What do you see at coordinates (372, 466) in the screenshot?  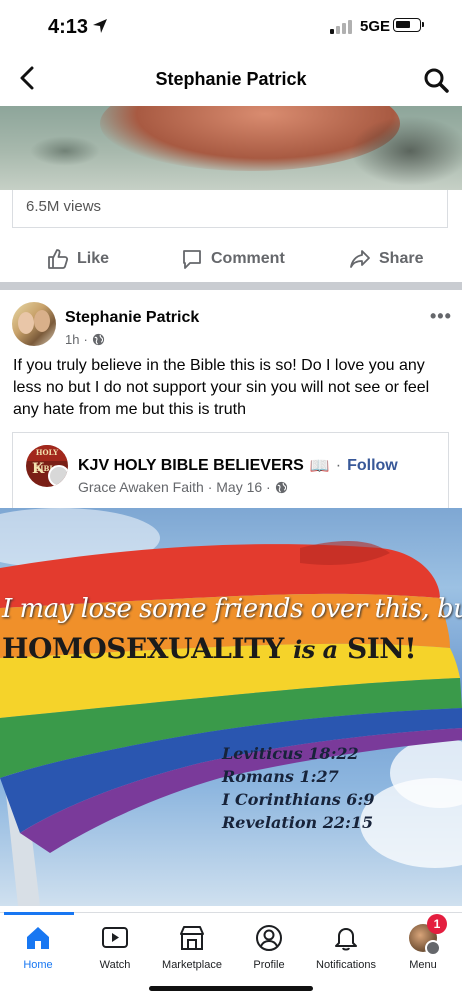 I see `follow-button: Follow` at bounding box center [372, 466].